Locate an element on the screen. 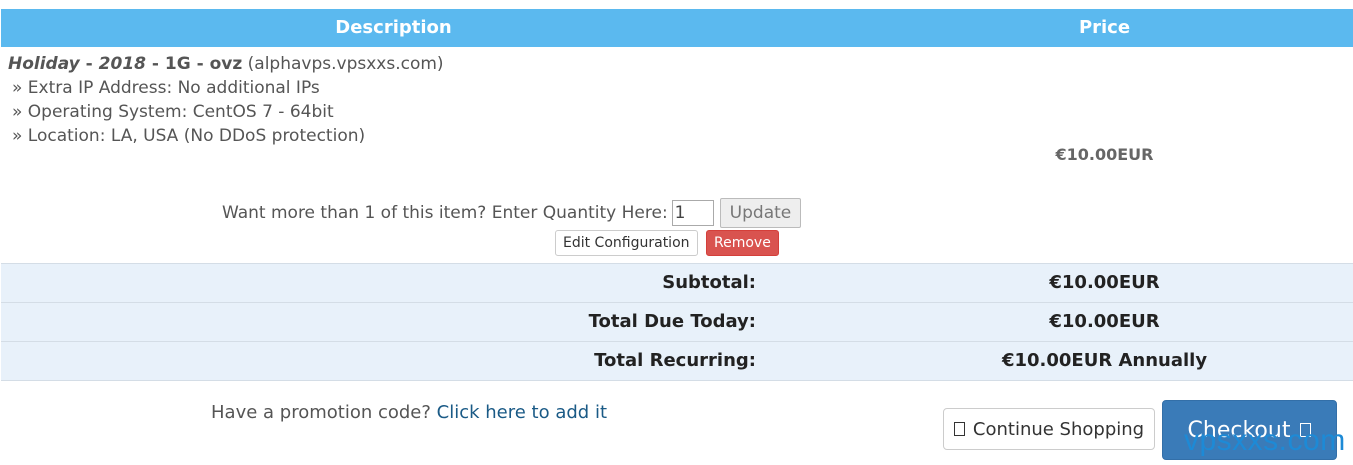 The width and height of the screenshot is (1353, 465). total-due-label: Total Due Today: is located at coordinates (672, 321).